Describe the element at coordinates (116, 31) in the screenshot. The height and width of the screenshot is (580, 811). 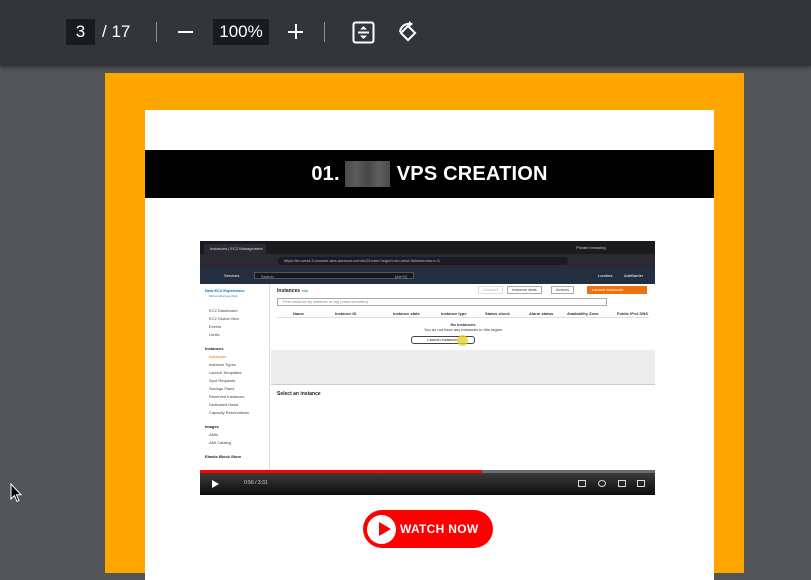
I see `page-total: / 17` at that location.